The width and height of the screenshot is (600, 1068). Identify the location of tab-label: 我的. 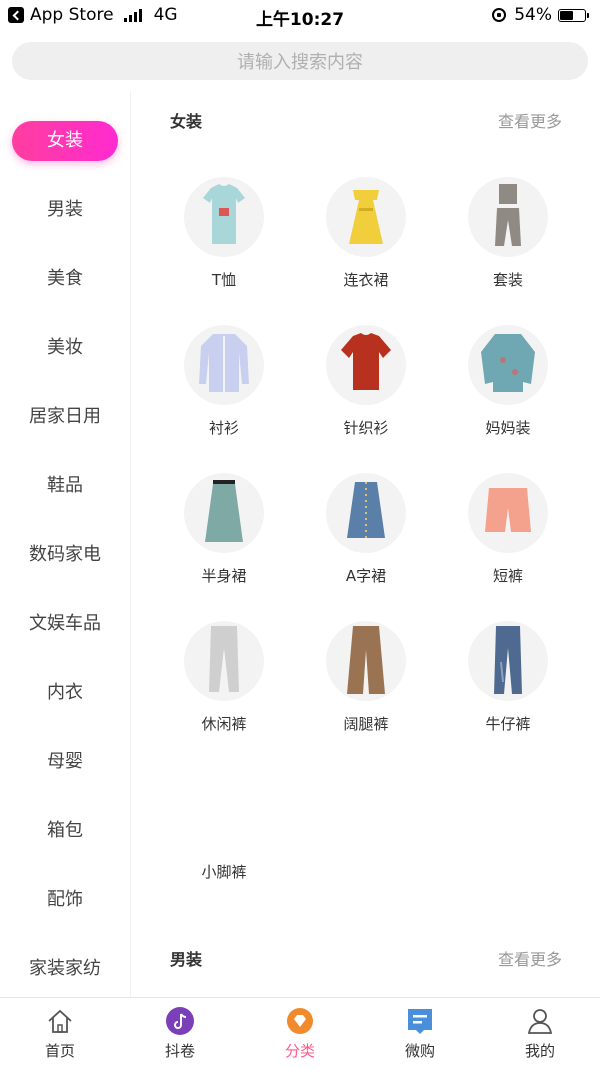
(539, 1051).